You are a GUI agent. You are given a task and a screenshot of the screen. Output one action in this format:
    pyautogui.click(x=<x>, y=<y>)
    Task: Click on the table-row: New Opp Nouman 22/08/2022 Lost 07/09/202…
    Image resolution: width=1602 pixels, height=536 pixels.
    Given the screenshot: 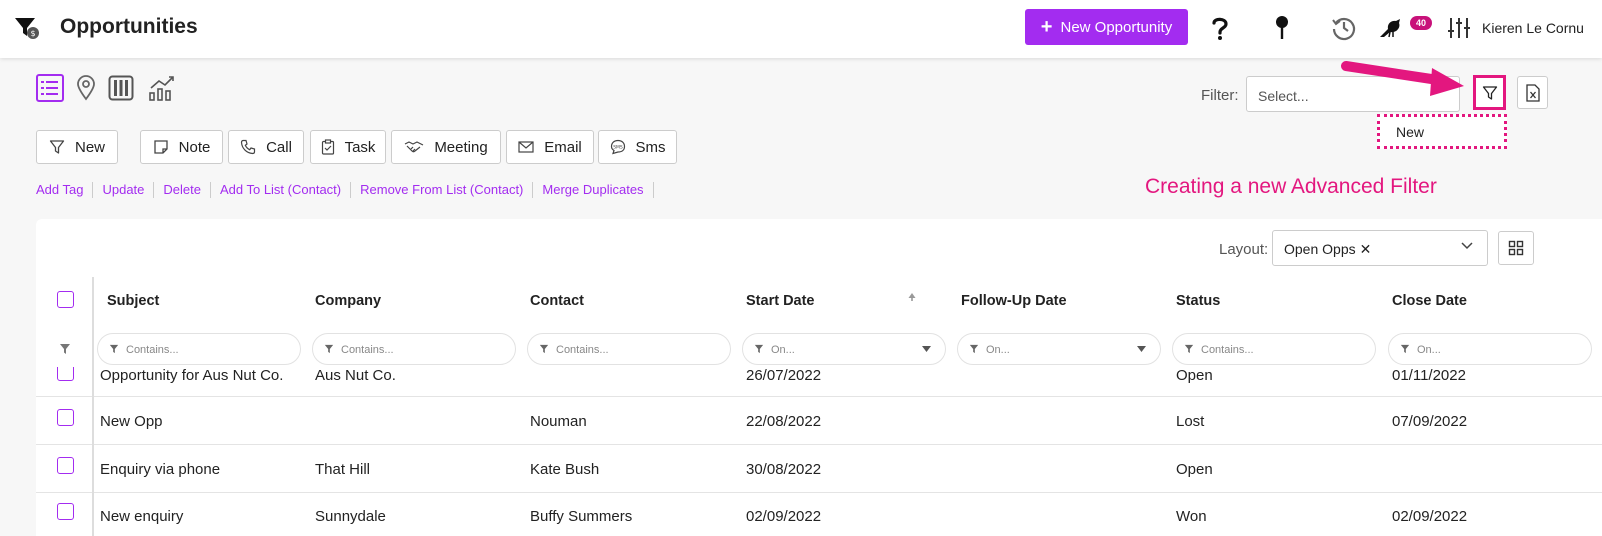 What is the action you would take?
    pyautogui.click(x=819, y=421)
    